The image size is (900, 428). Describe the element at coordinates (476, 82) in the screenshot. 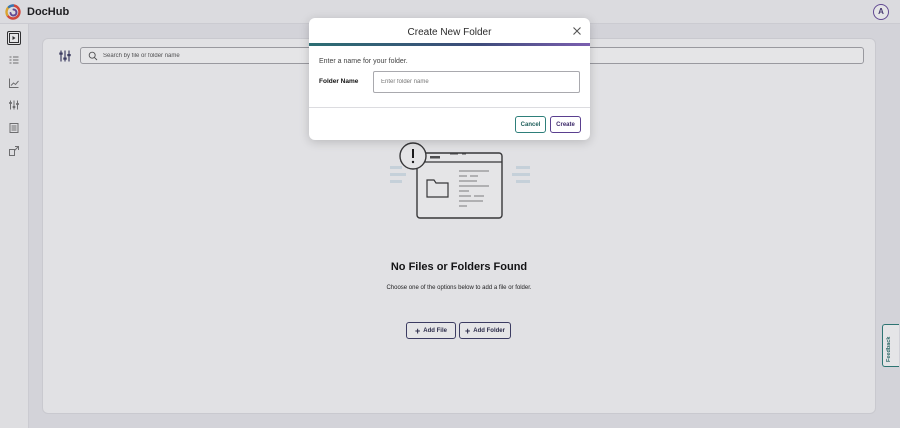

I see `folder-name-input` at that location.